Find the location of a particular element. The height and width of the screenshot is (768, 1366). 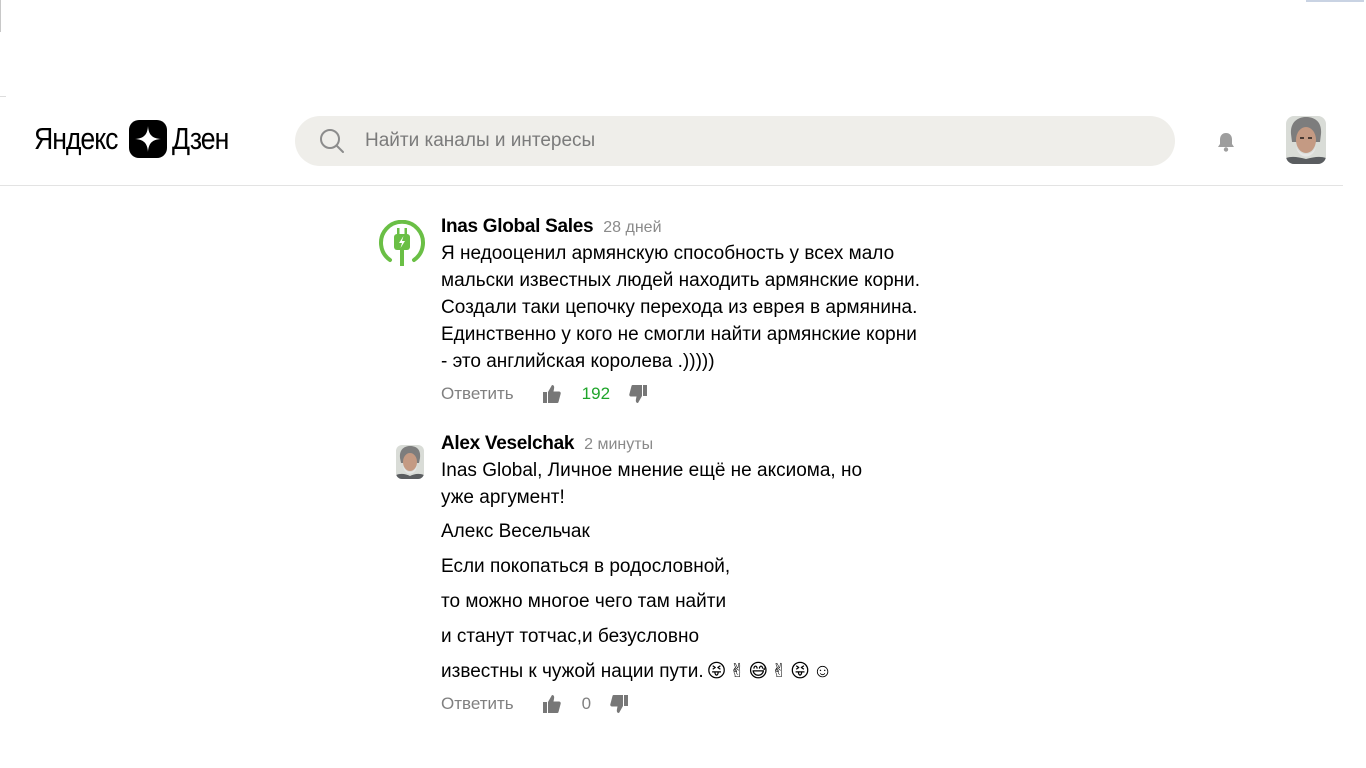

logo-text-zen: Дзен is located at coordinates (200, 138).